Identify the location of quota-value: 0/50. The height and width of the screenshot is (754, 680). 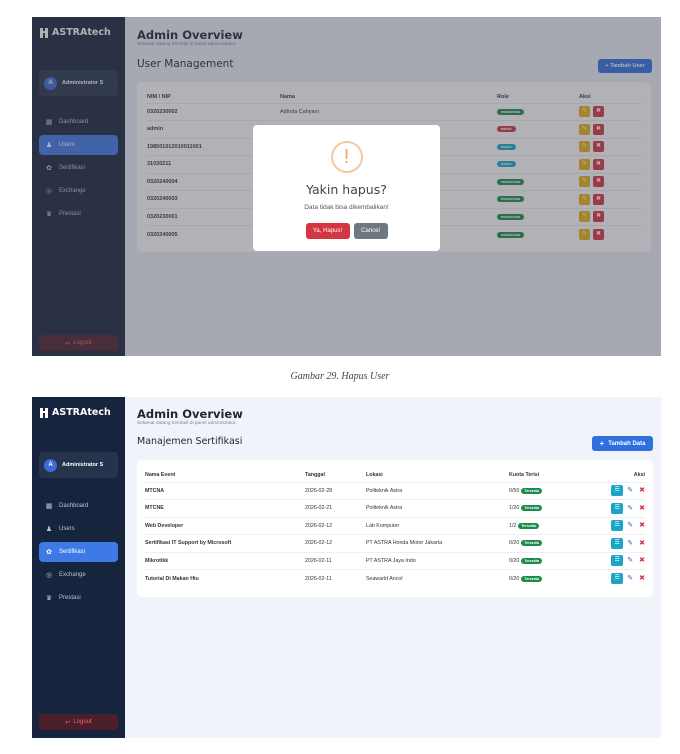
(514, 490).